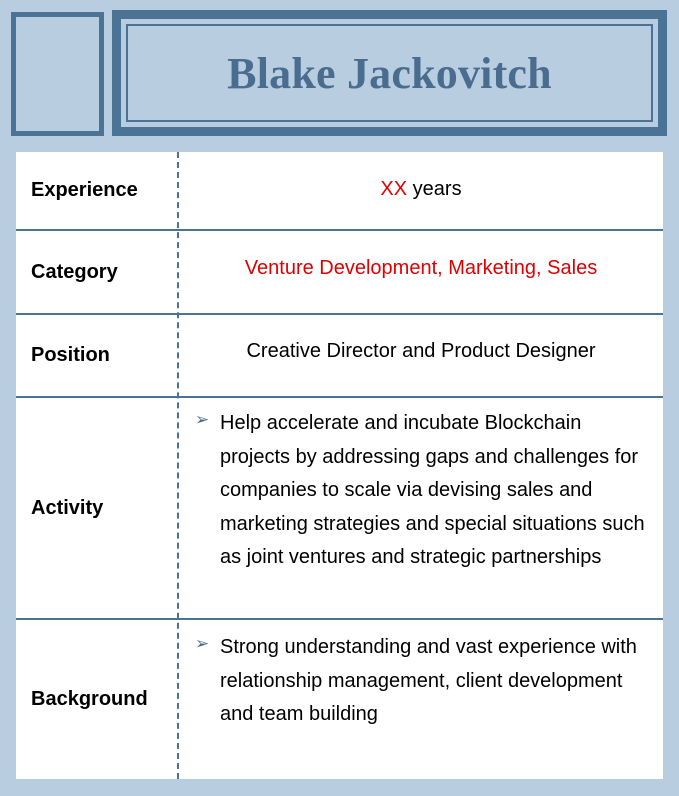  Describe the element at coordinates (89, 699) in the screenshot. I see `label-background: Background` at that location.